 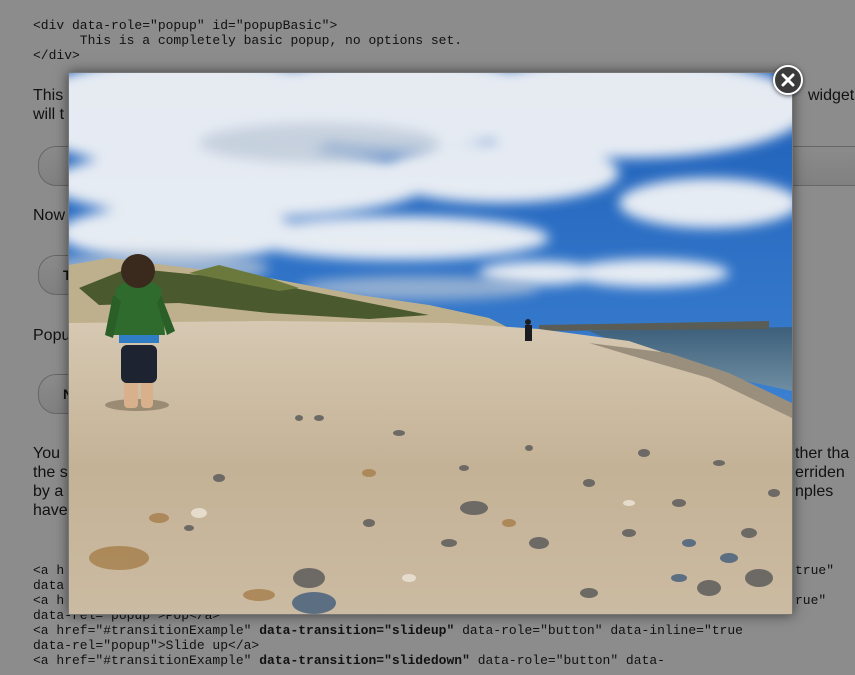 I want to click on distant-person, so click(x=528, y=330).